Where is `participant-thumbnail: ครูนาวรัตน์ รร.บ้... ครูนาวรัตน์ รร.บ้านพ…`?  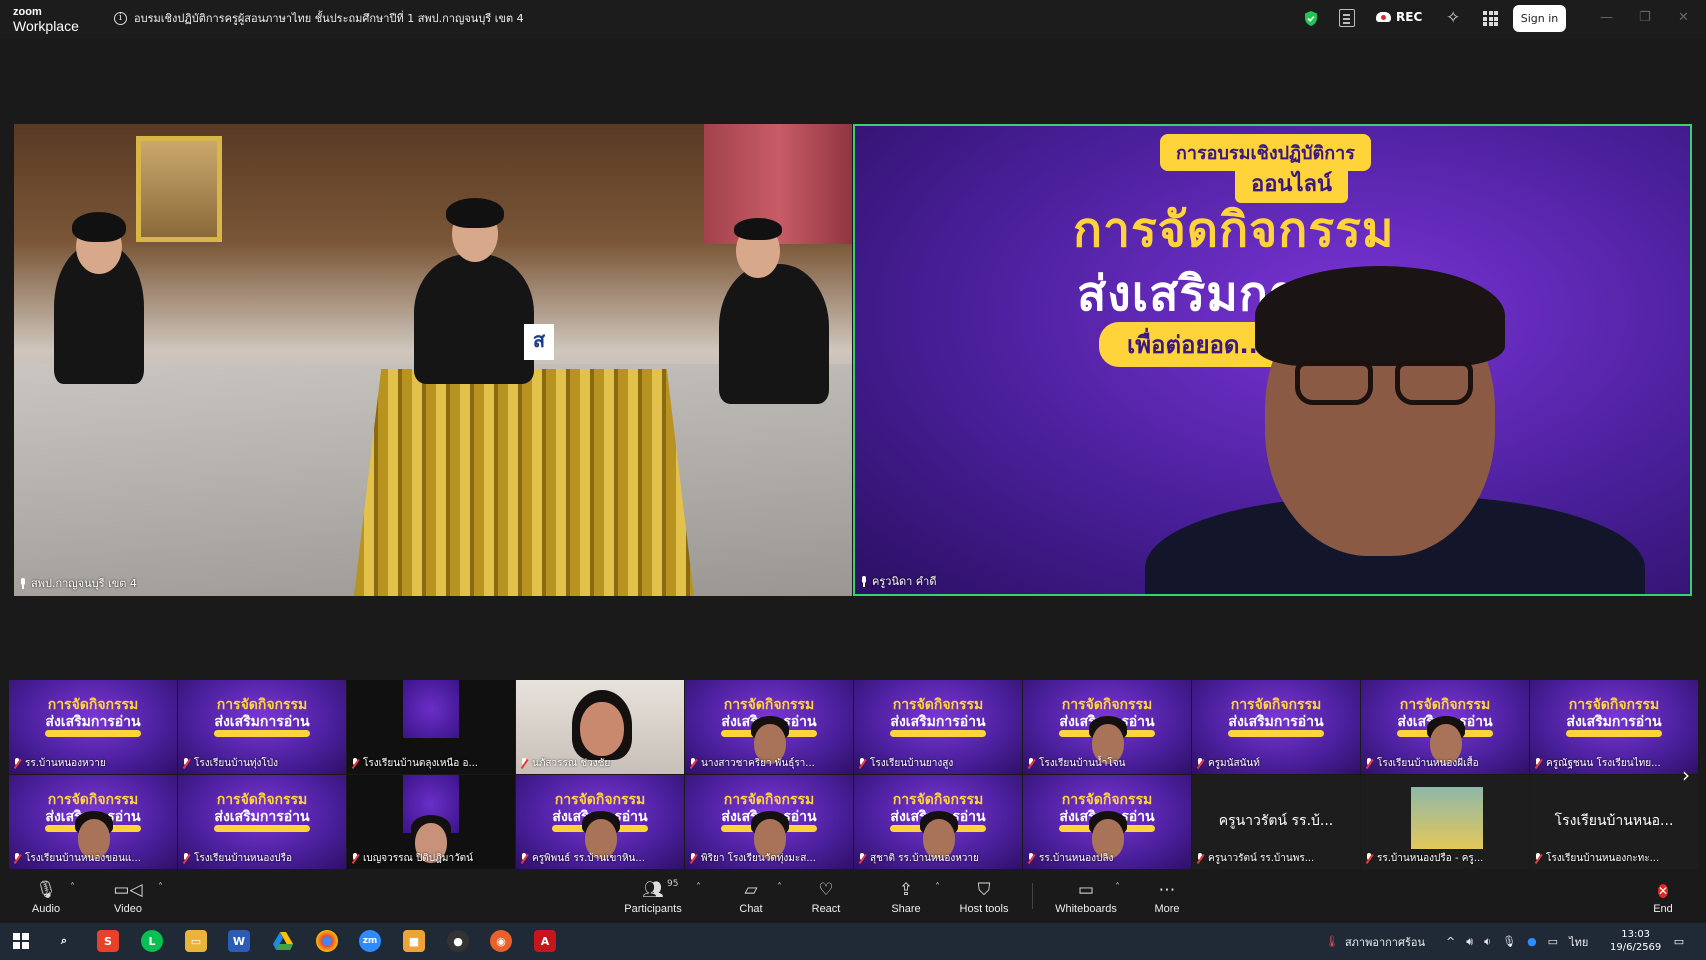 participant-thumbnail: ครูนาวรัตน์ รร.บ้... ครูนาวรัตน์ รร.บ้านพ… is located at coordinates (1276, 822).